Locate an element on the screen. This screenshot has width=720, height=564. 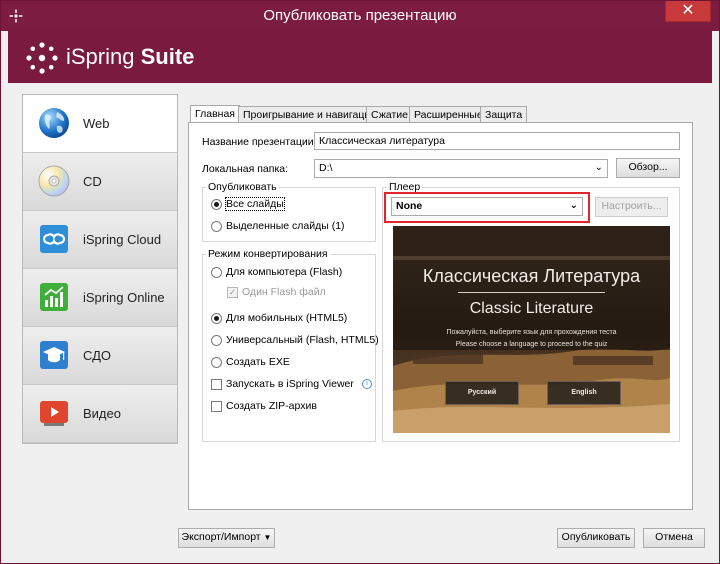
sidebar-item-label: Web is located at coordinates (96, 123).